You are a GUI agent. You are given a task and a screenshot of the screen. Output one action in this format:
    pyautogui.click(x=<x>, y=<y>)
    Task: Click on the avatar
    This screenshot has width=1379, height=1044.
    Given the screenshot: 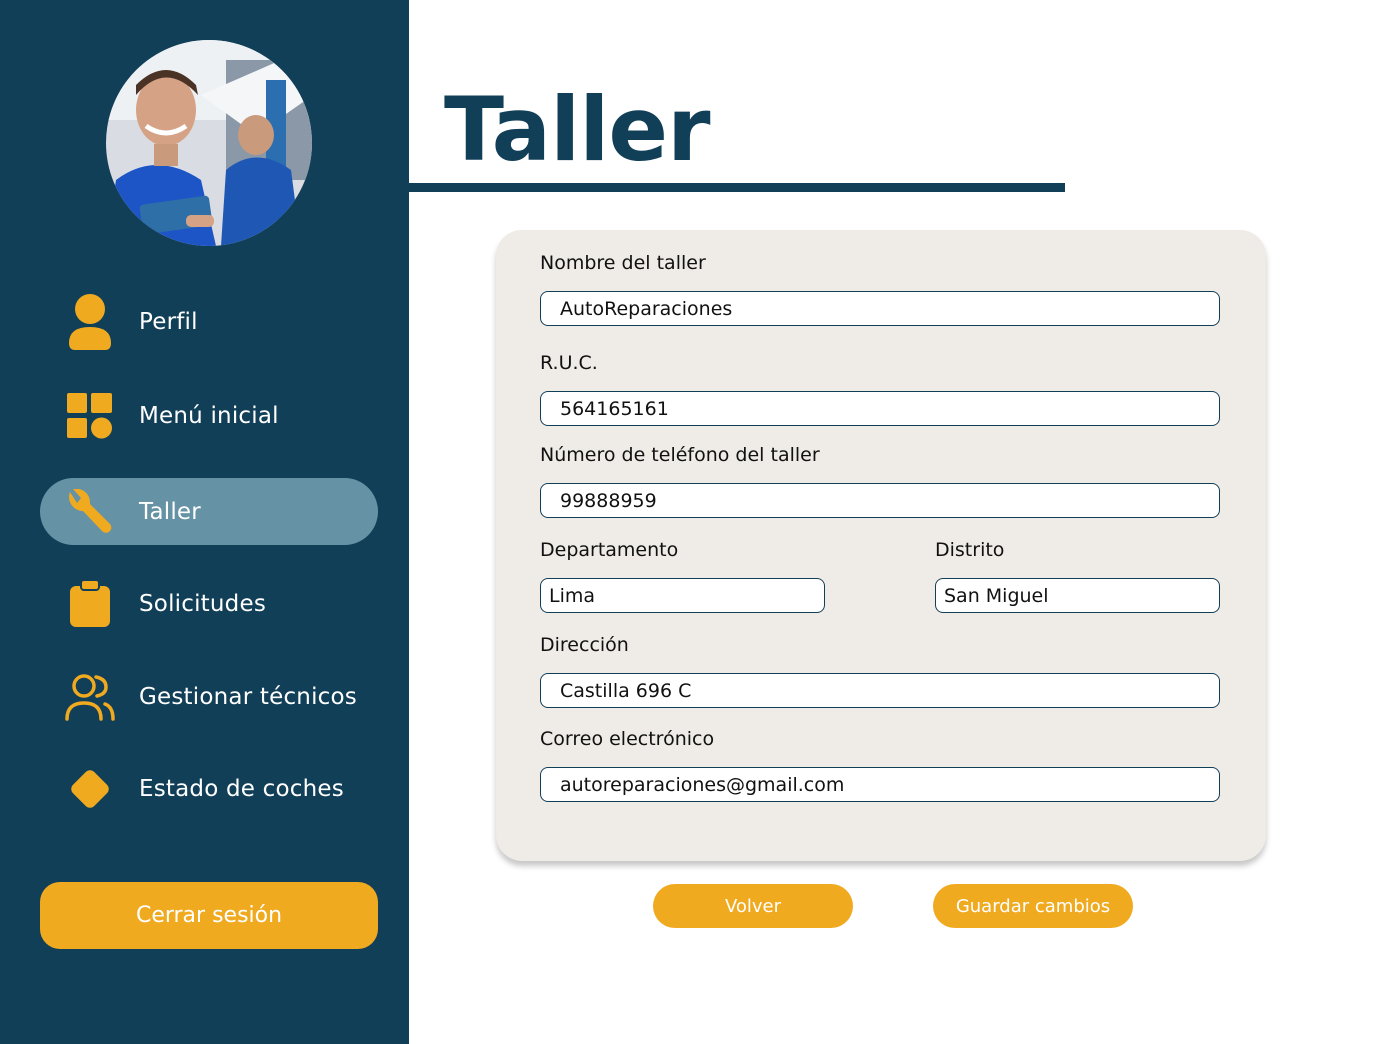 What is the action you would take?
    pyautogui.click(x=209, y=143)
    